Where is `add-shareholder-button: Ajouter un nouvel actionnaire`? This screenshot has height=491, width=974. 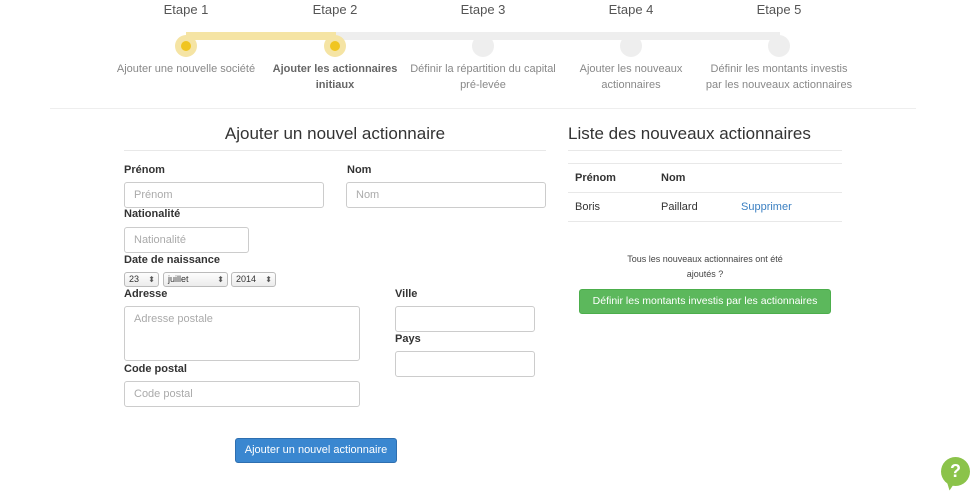 add-shareholder-button: Ajouter un nouvel actionnaire is located at coordinates (316, 450).